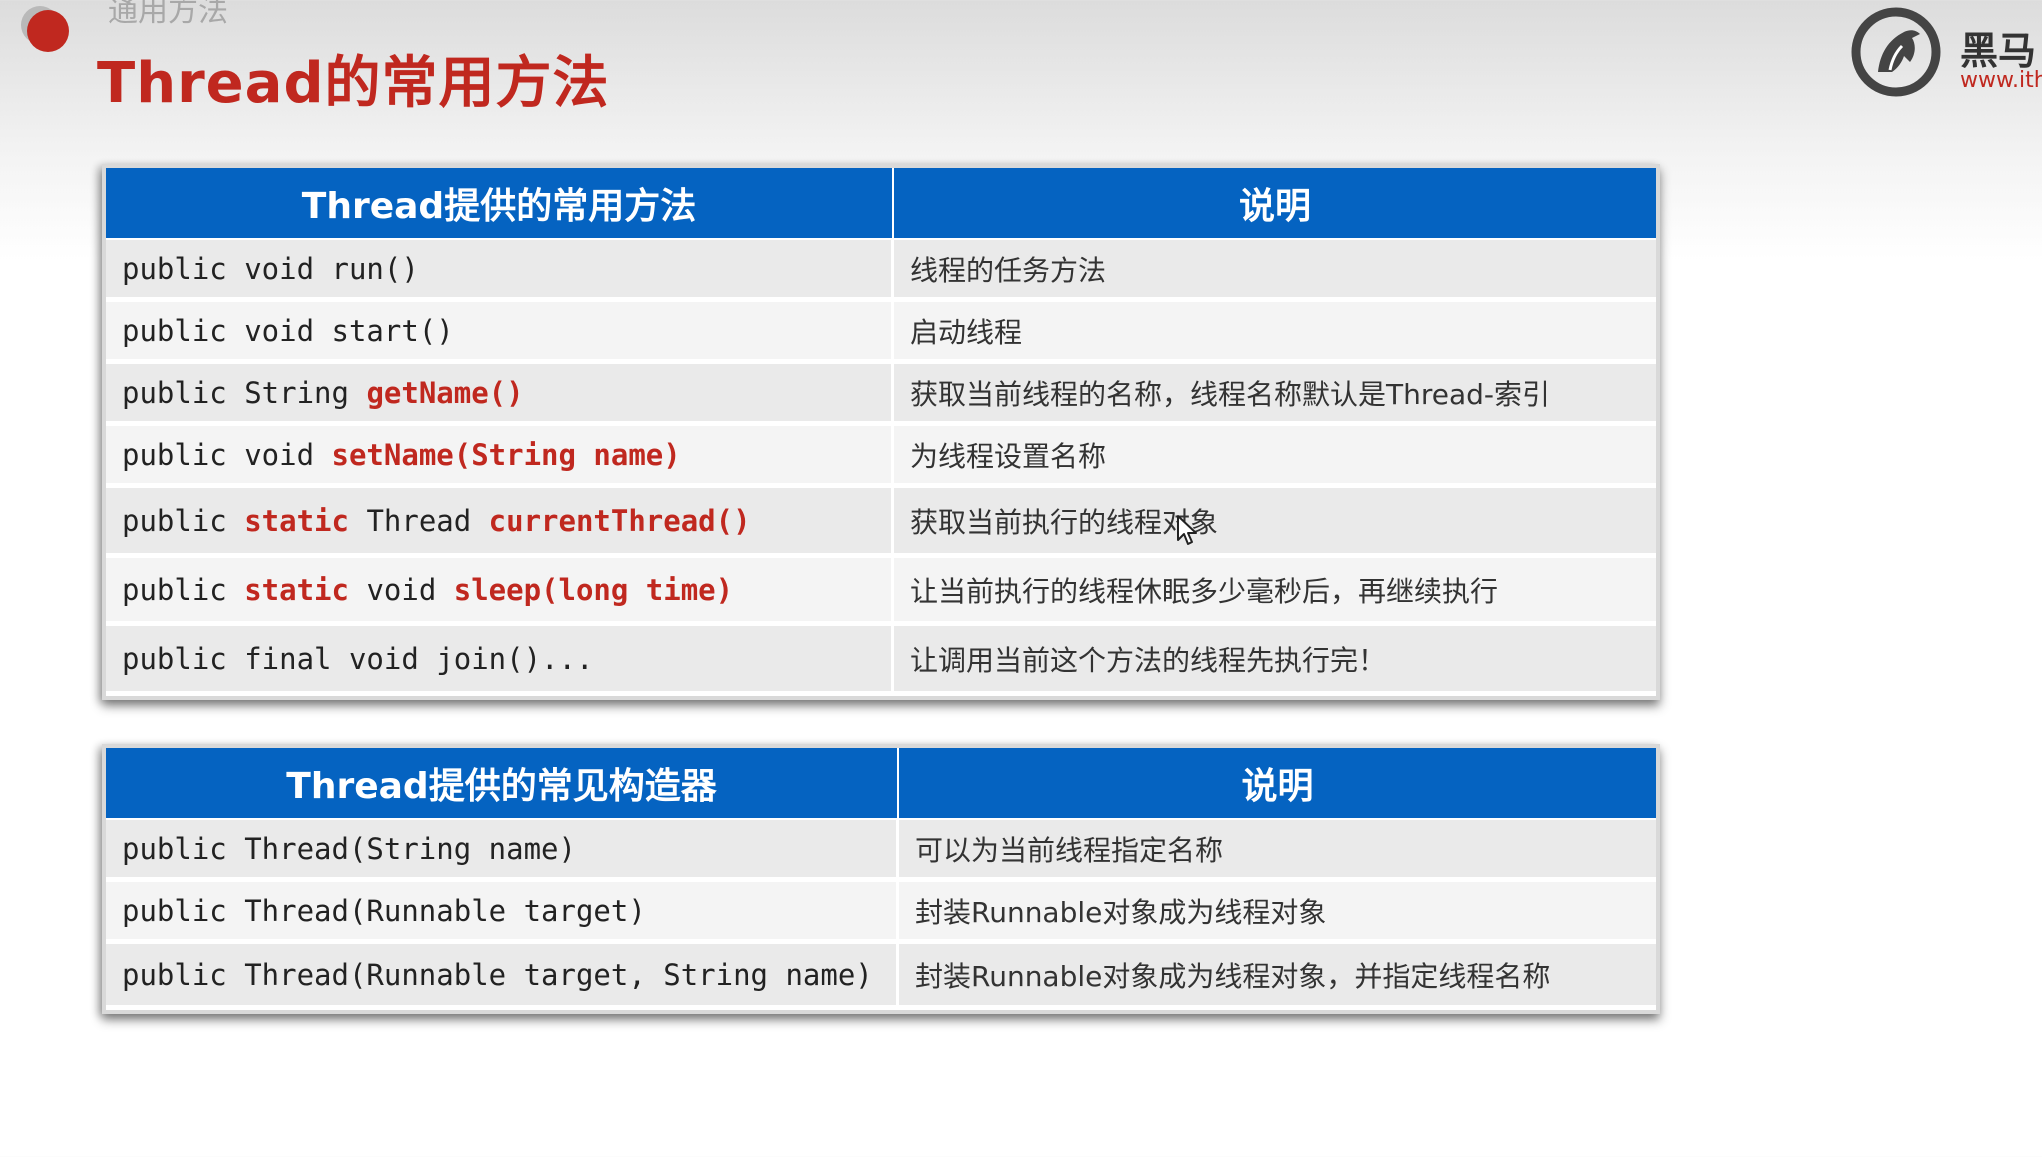 The height and width of the screenshot is (1157, 2042). What do you see at coordinates (384, 910) in the screenshot?
I see `code-text: public Thread(Runnable target)` at bounding box center [384, 910].